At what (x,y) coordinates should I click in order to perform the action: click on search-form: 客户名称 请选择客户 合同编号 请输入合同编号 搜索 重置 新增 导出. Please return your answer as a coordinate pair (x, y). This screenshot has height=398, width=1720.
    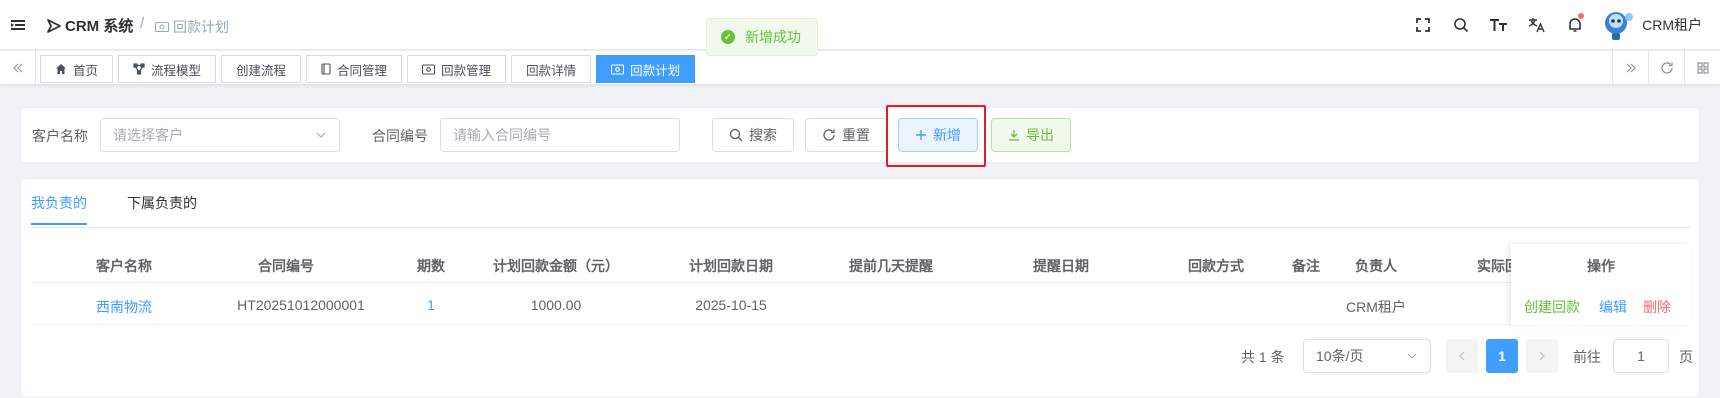
    Looking at the image, I should click on (860, 135).